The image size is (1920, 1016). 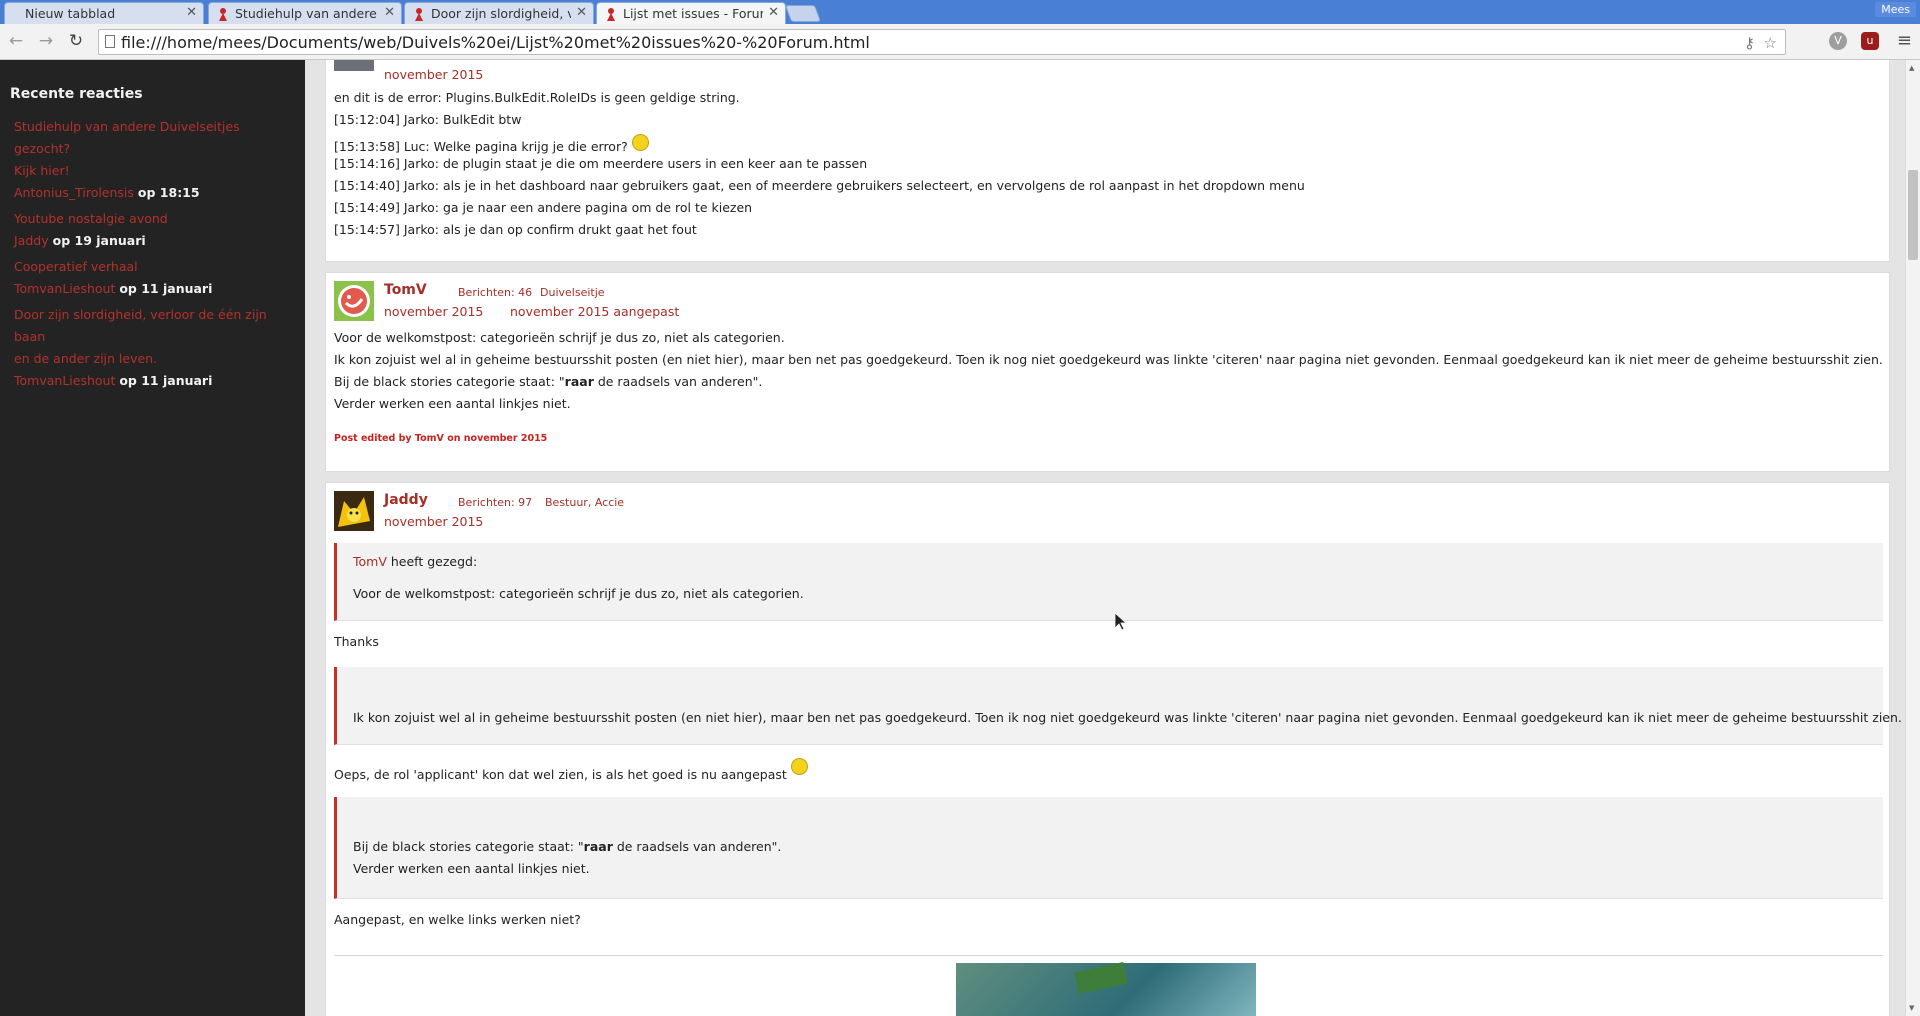 I want to click on reload-icon: ↻, so click(x=76, y=41).